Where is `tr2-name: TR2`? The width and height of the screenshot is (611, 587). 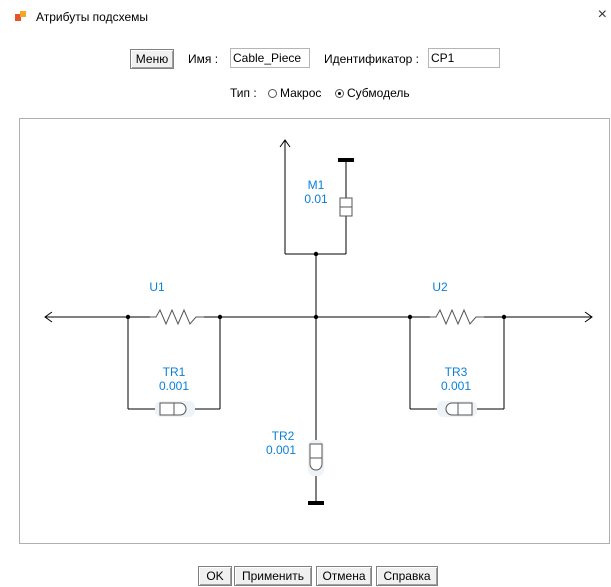 tr2-name: TR2 is located at coordinates (283, 436).